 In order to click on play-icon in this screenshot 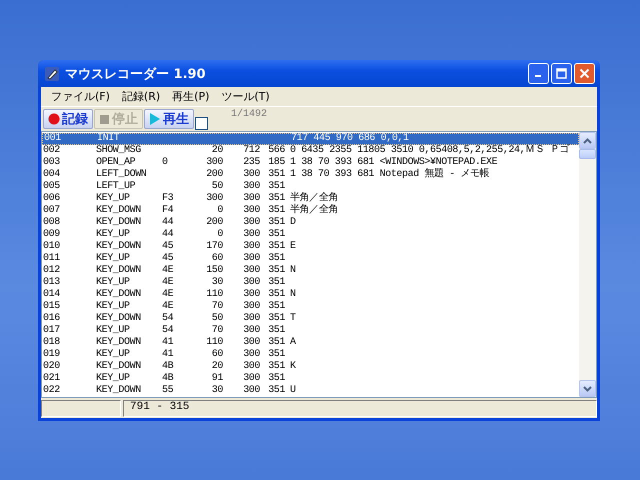, I will do `click(155, 119)`.